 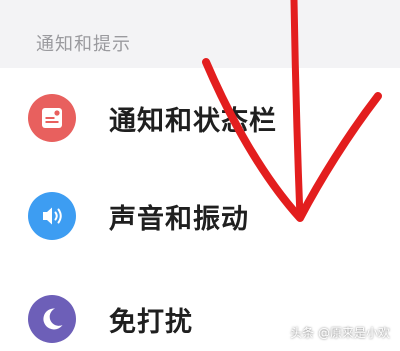 What do you see at coordinates (83, 44) in the screenshot?
I see `section-title: 通知和提示` at bounding box center [83, 44].